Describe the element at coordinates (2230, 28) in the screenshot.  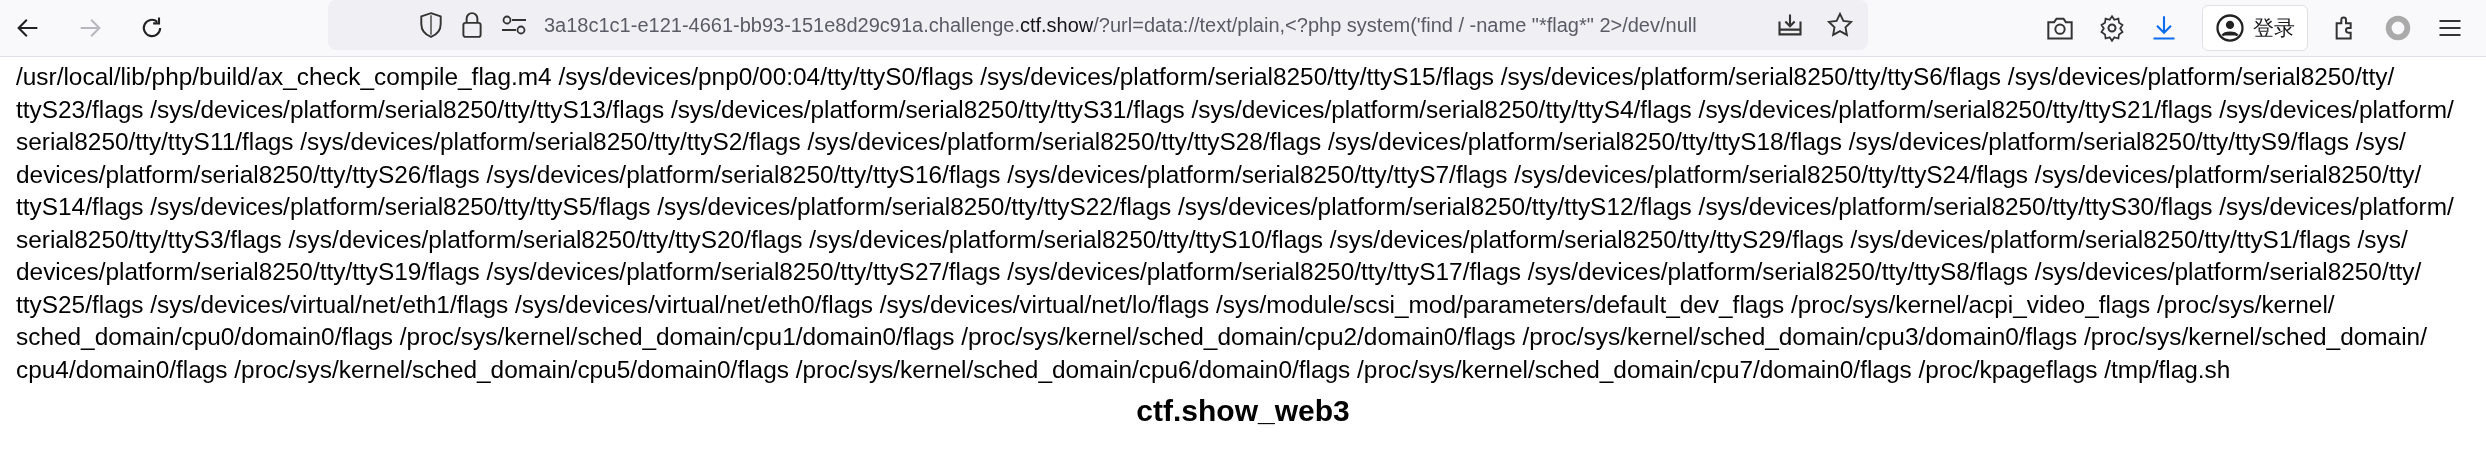
I see `user-icon` at that location.